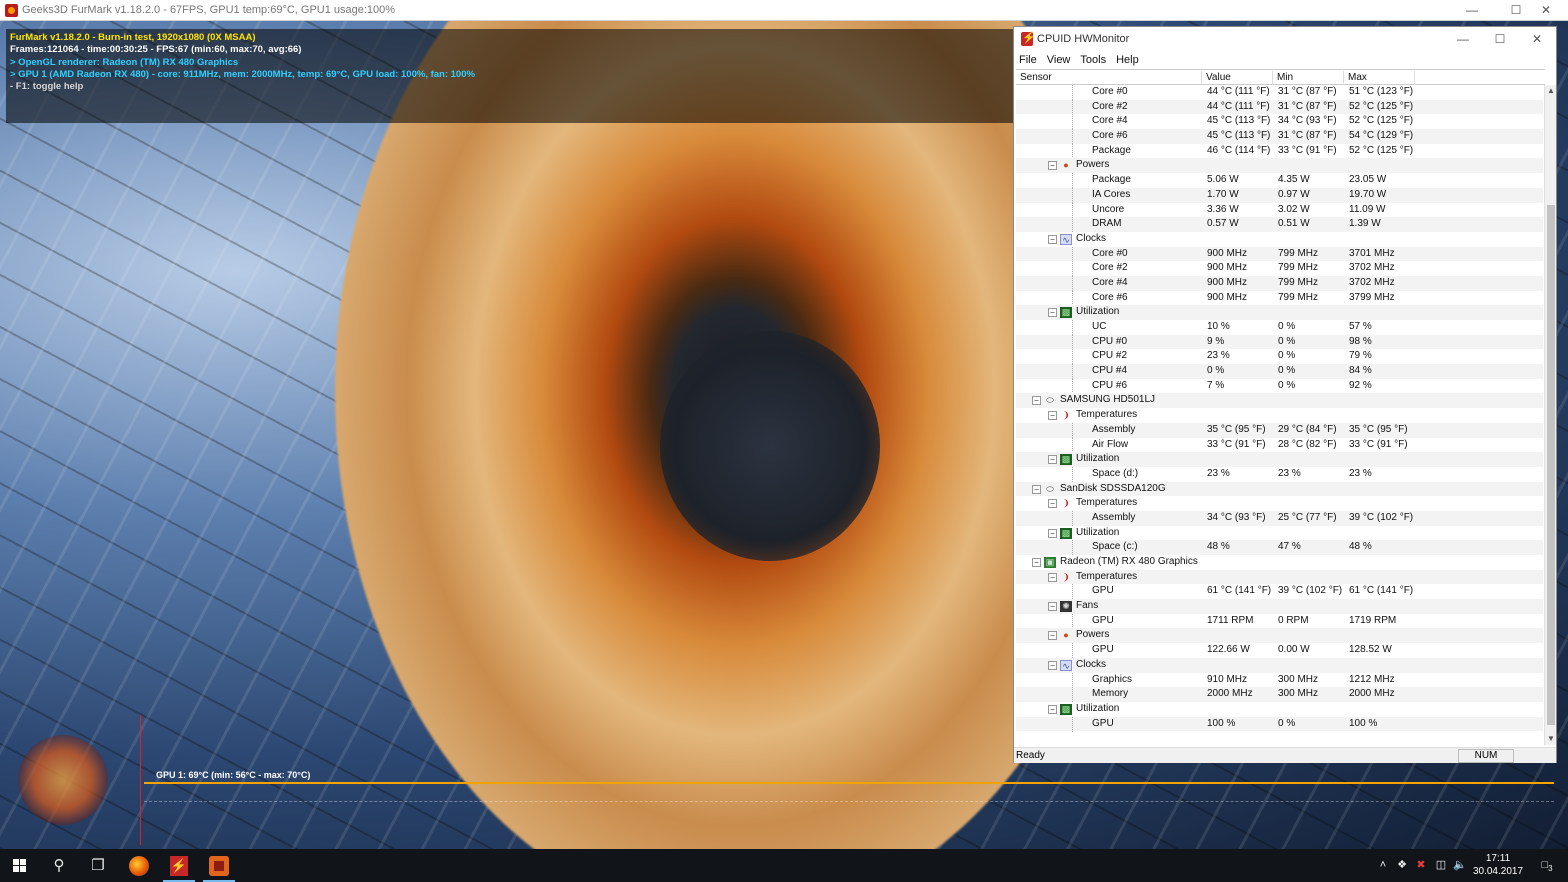 This screenshot has height=882, width=1568. I want to click on sensor-row: Graphics 910 MHz 300 MHz 1212 MHz, so click(1279, 680).